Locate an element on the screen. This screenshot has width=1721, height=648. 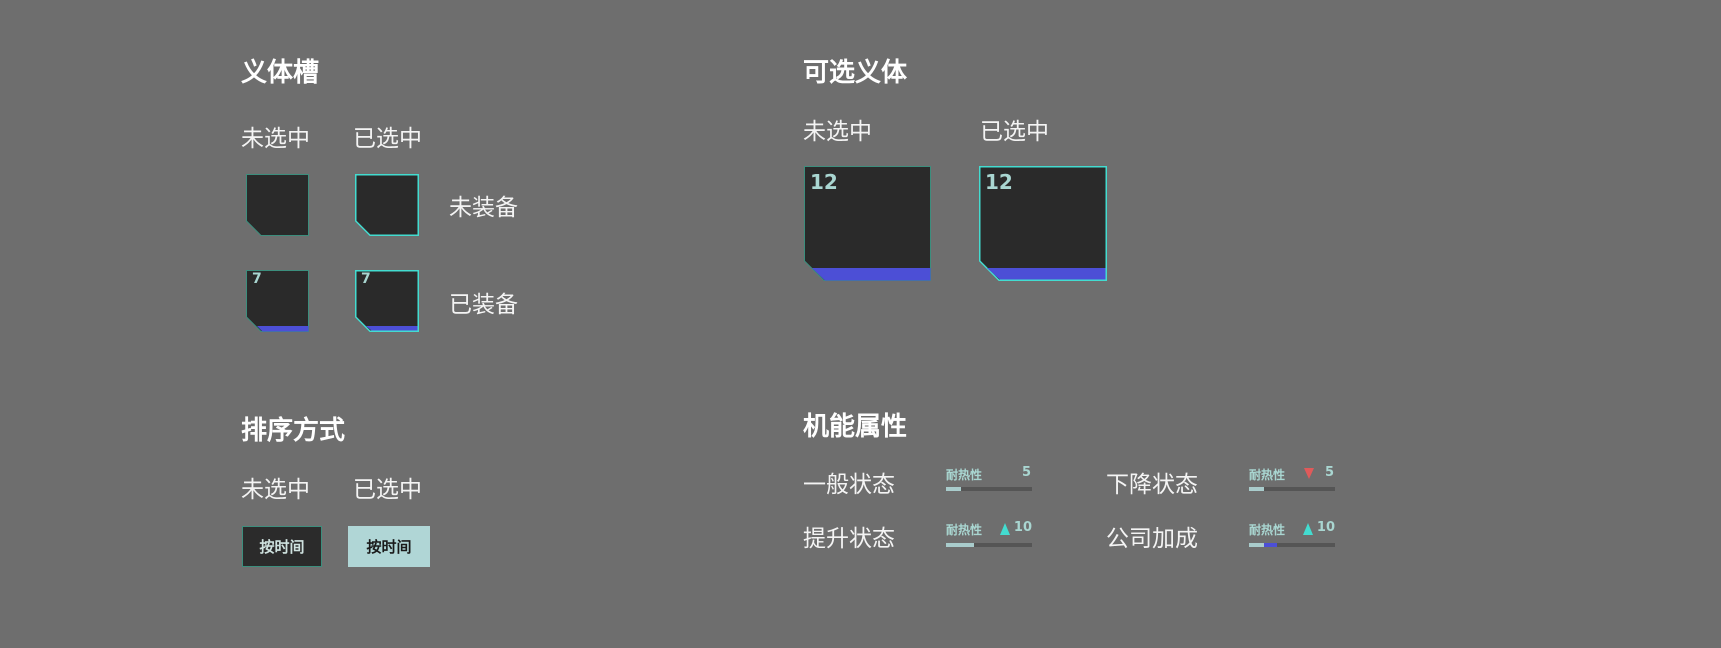
arrow-down-icon is located at coordinates (1309, 473).